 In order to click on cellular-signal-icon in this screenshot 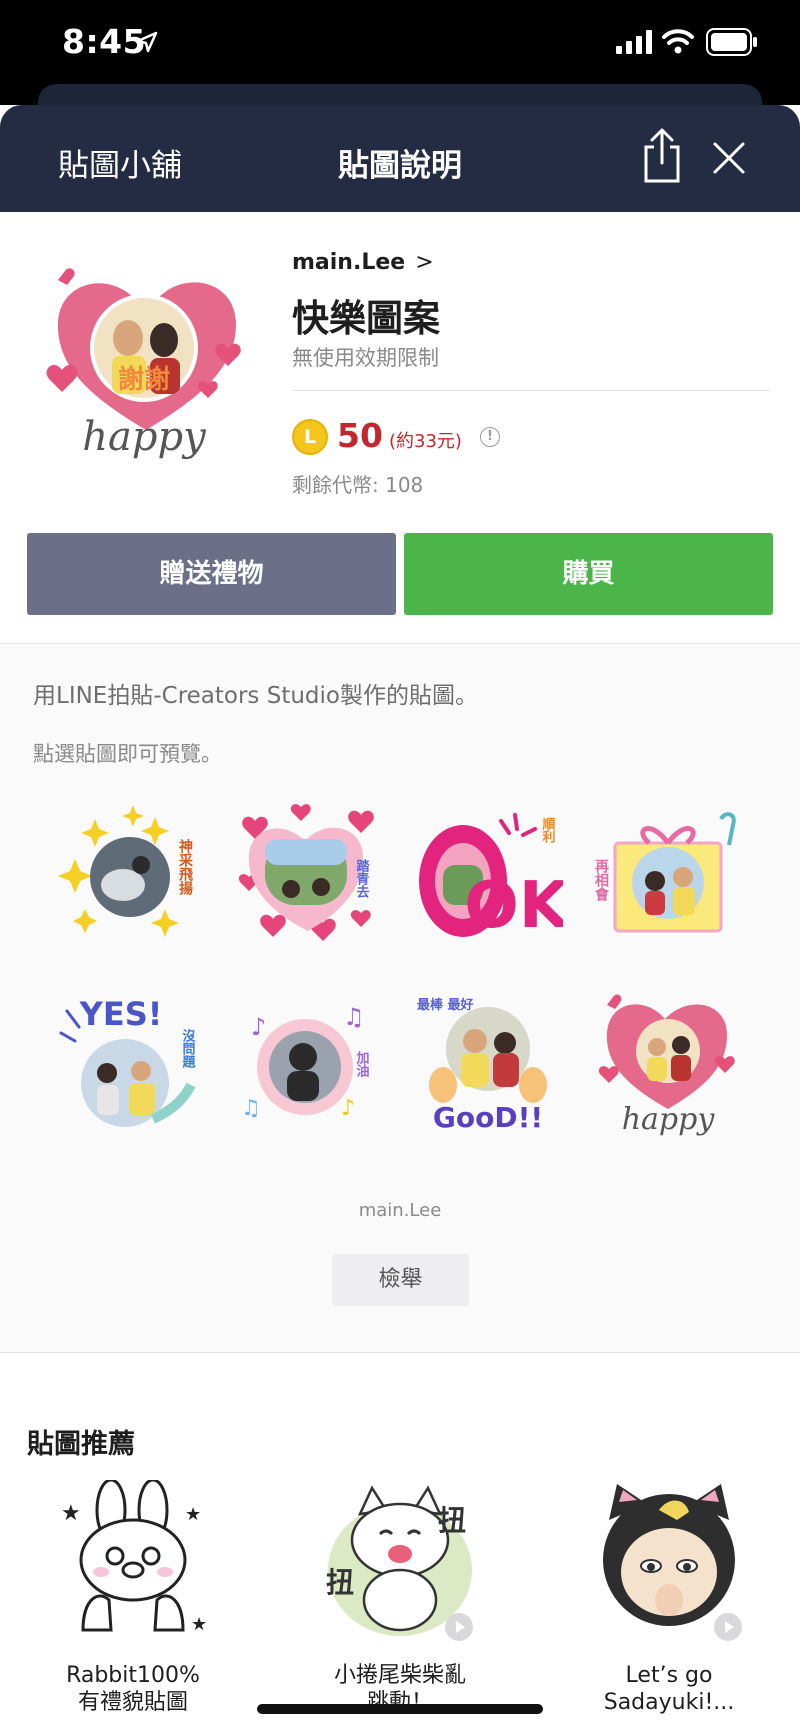, I will do `click(634, 42)`.